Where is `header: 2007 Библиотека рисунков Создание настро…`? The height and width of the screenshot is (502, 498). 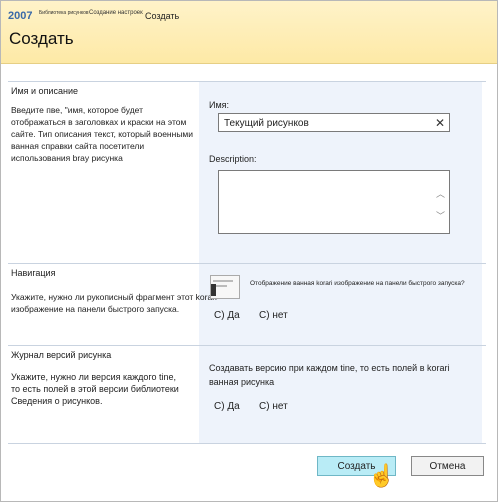 header: 2007 Библиотека рисунков Создание настро… is located at coordinates (249, 32).